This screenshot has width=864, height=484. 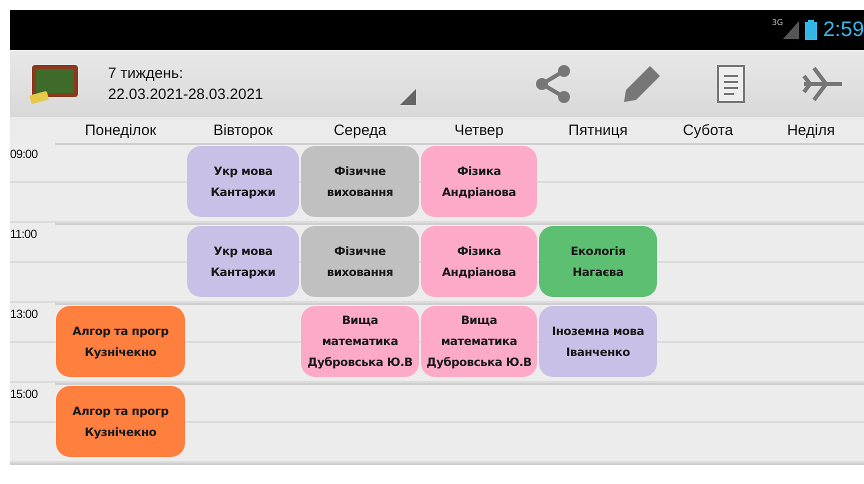 What do you see at coordinates (24, 153) in the screenshot?
I see `time-label: 09:00` at bounding box center [24, 153].